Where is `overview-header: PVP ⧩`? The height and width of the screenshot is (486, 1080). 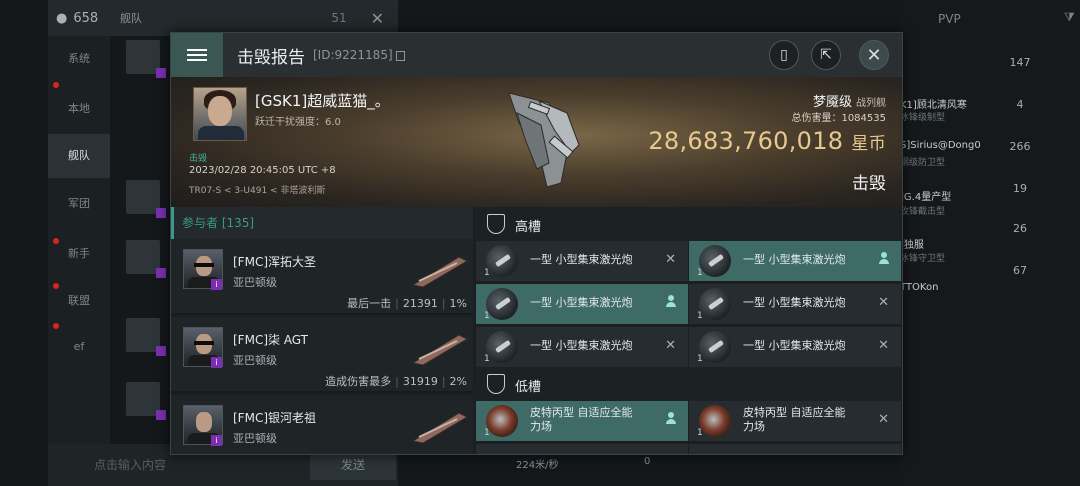
overview-header: PVP ⧩ is located at coordinates (951, 19).